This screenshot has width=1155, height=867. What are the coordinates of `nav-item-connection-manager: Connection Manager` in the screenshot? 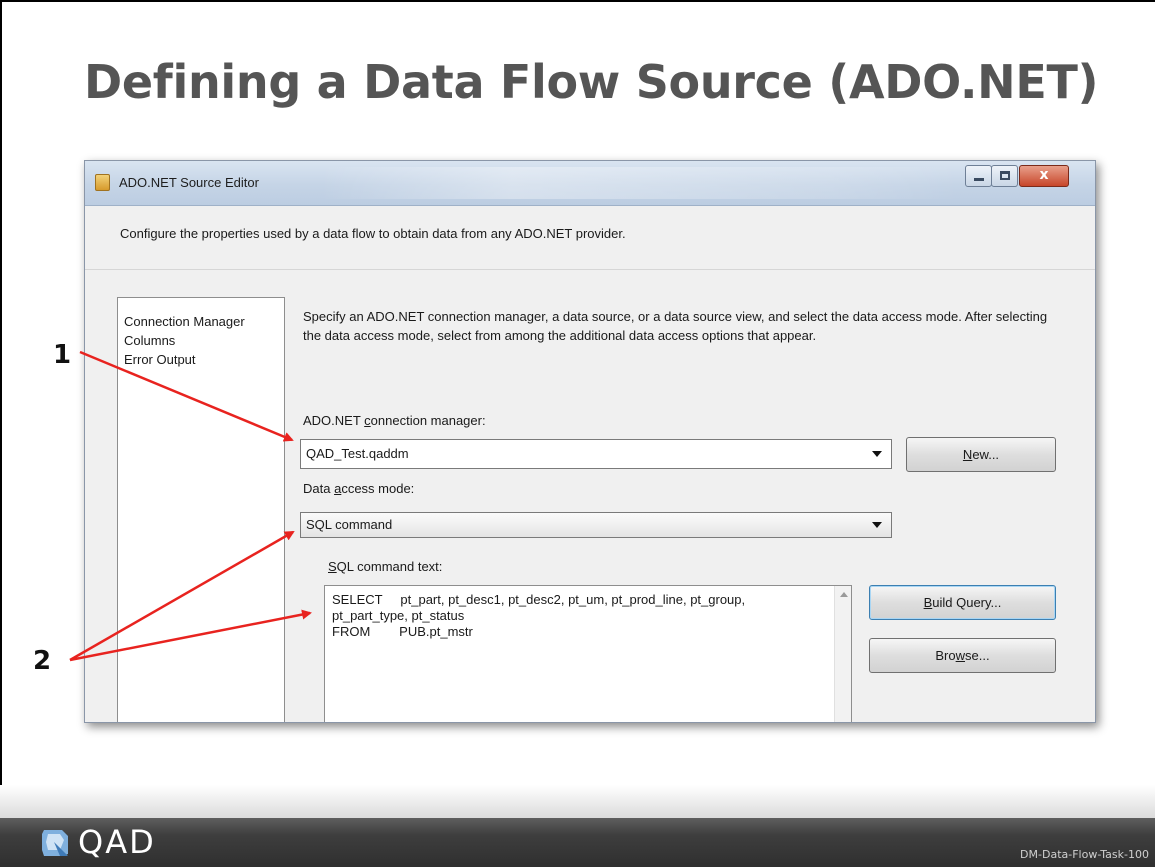 It's located at (201, 321).